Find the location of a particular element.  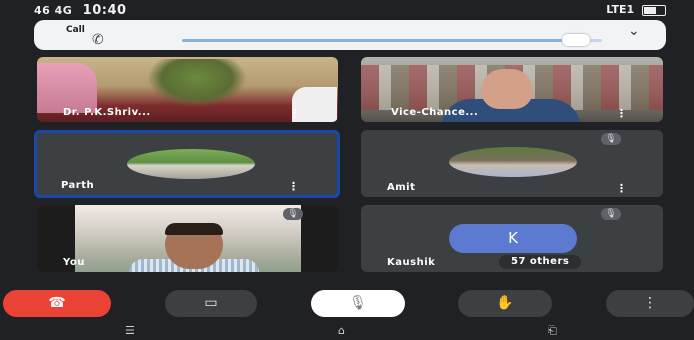

self-video-hair is located at coordinates (194, 229).